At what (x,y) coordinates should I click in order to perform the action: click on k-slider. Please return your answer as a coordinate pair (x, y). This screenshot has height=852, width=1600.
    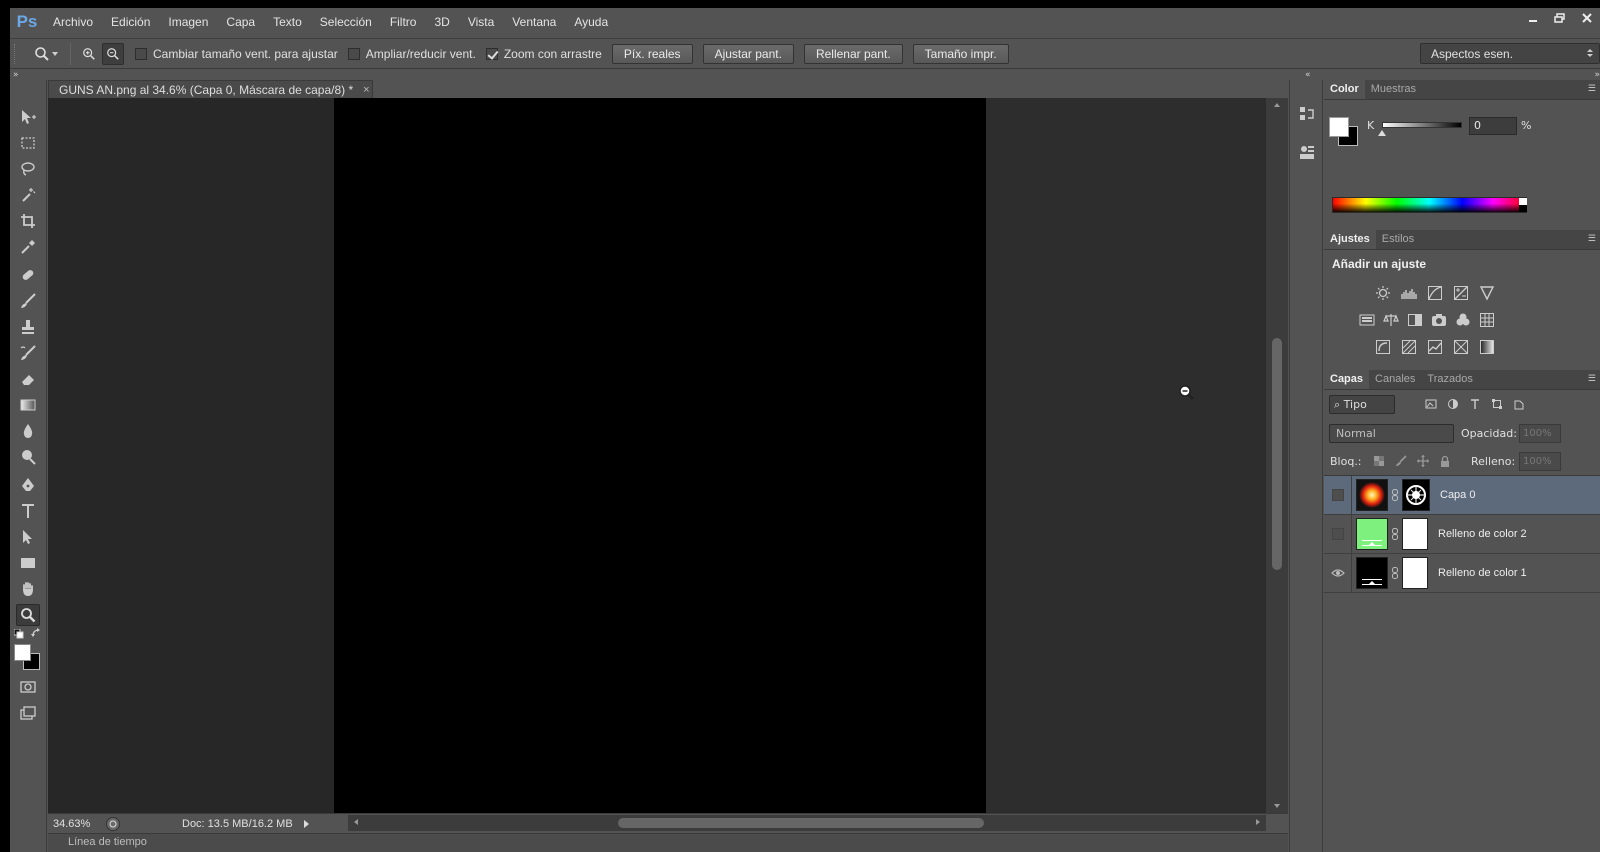
    Looking at the image, I should click on (1422, 125).